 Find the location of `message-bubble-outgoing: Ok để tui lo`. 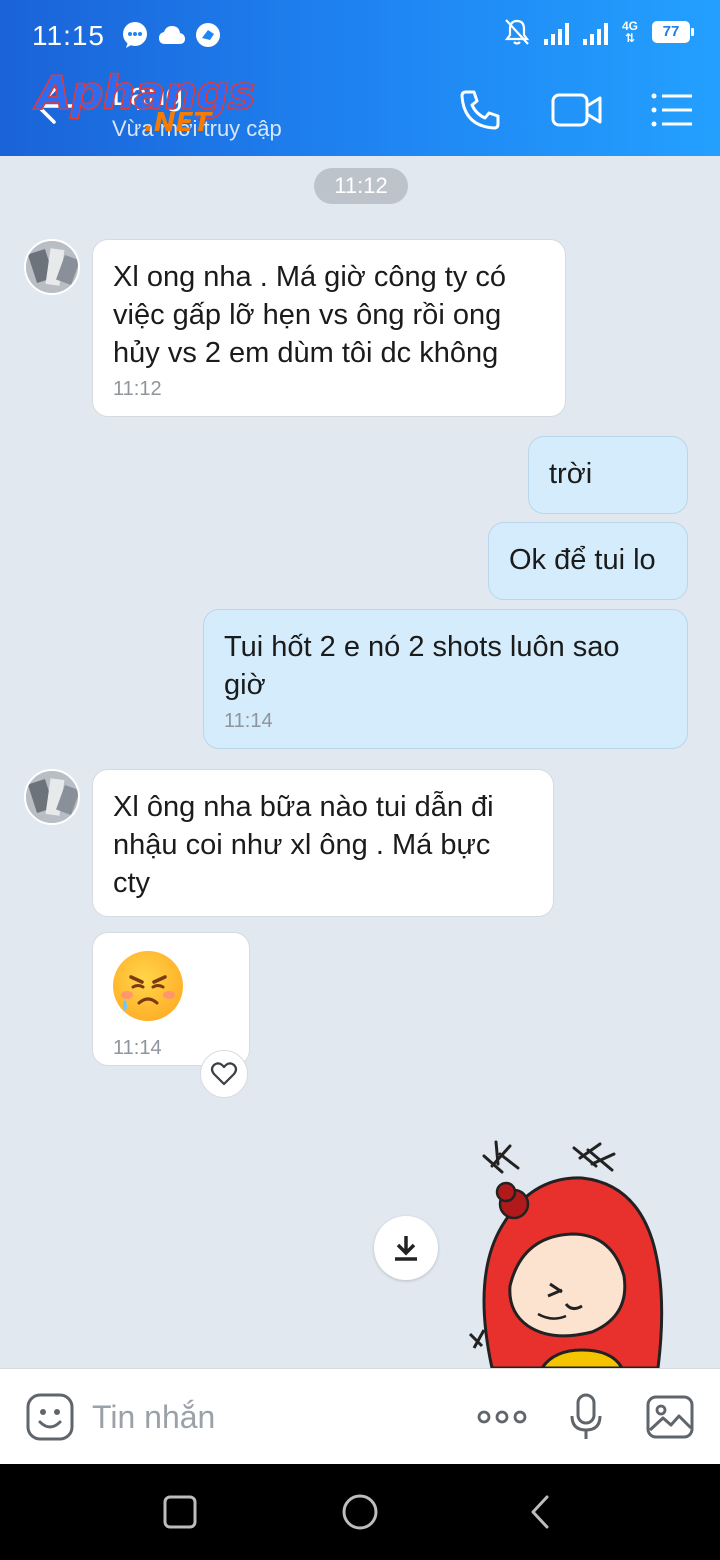

message-bubble-outgoing: Ok để tui lo is located at coordinates (588, 561).